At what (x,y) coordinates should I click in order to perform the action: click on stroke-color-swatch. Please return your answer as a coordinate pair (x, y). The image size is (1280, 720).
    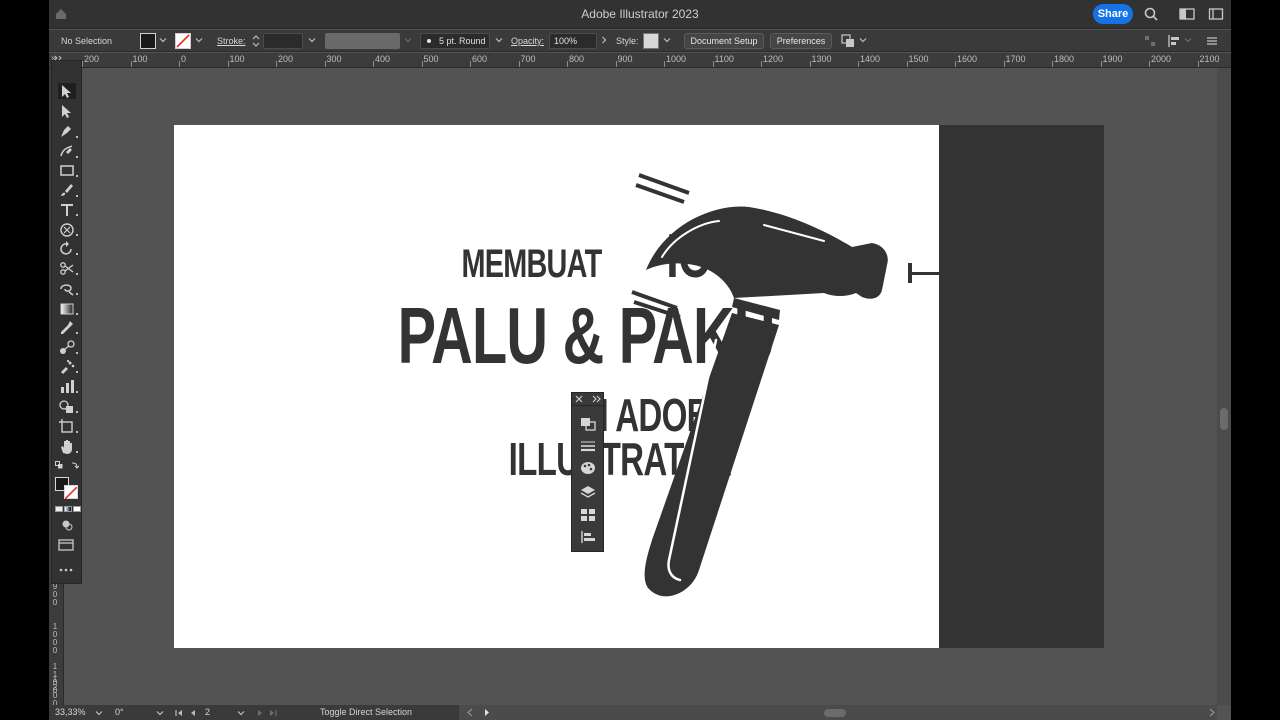
    Looking at the image, I should click on (71, 492).